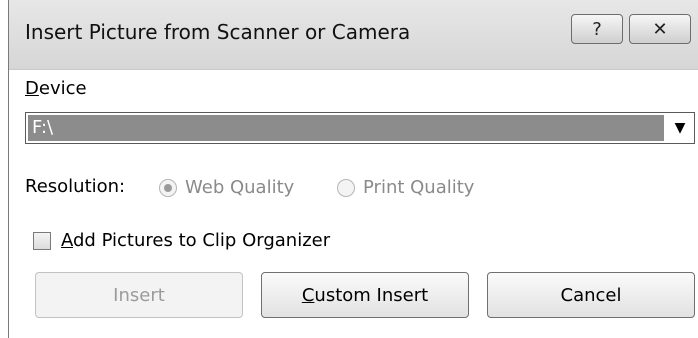 The height and width of the screenshot is (338, 698). I want to click on window-title: Insert Picture from Scanner or Camera, so click(218, 32).